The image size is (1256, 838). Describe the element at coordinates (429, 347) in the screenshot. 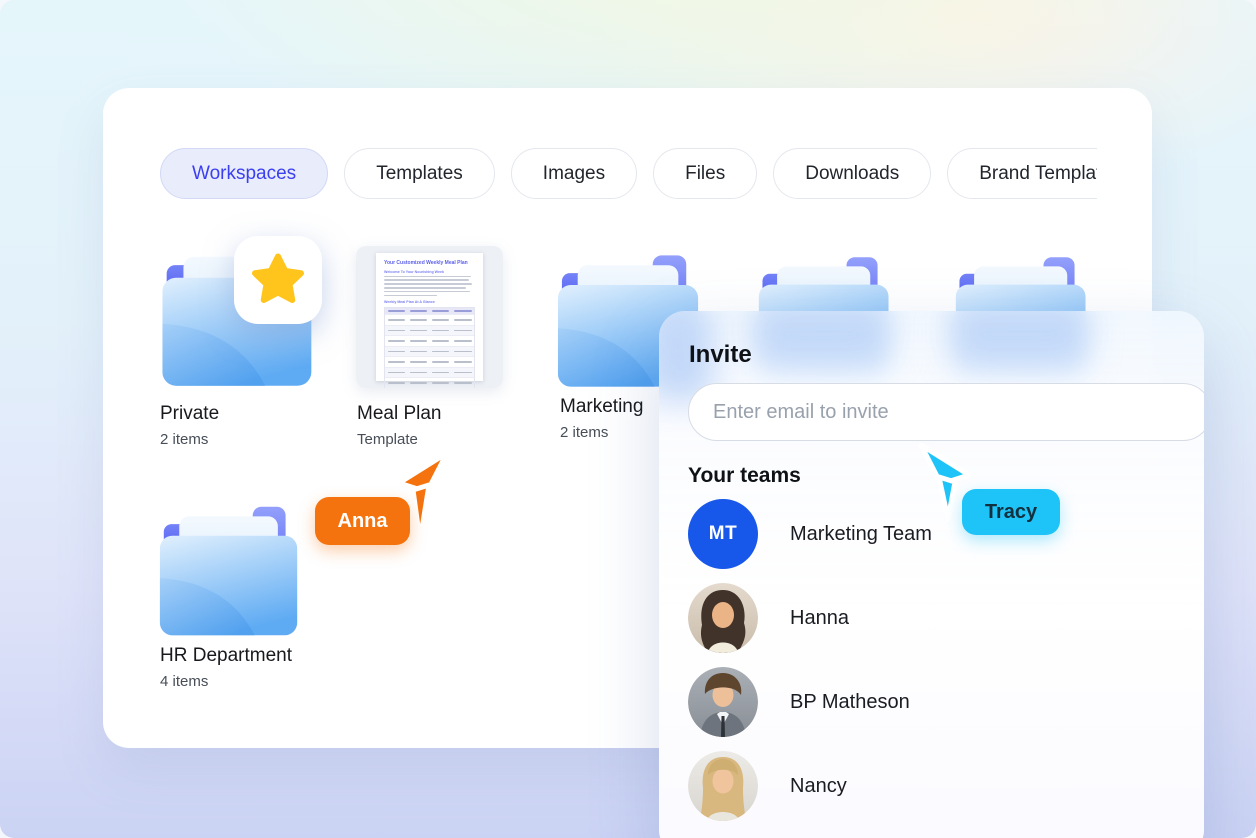

I see `doc-table` at that location.